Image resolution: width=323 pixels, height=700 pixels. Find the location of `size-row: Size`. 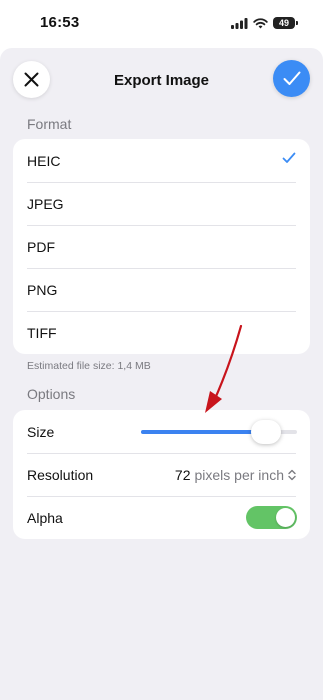

size-row: Size is located at coordinates (161, 431).